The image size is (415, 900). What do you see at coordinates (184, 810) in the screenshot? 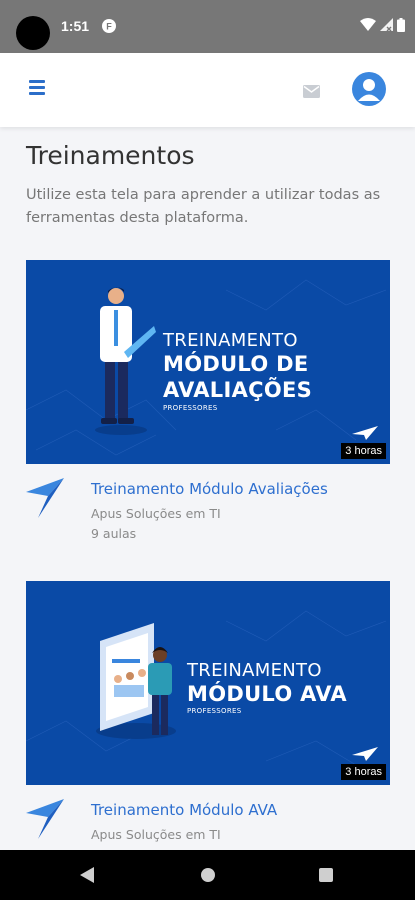
I see `course-title-link: Treinamento Módulo AVA` at bounding box center [184, 810].